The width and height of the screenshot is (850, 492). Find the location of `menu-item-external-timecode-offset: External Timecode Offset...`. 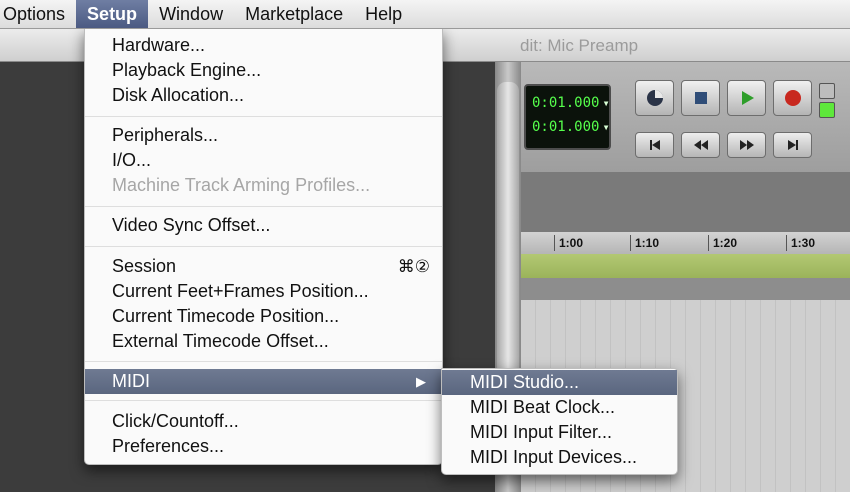

menu-item-external-timecode-offset: External Timecode Offset... is located at coordinates (263, 341).